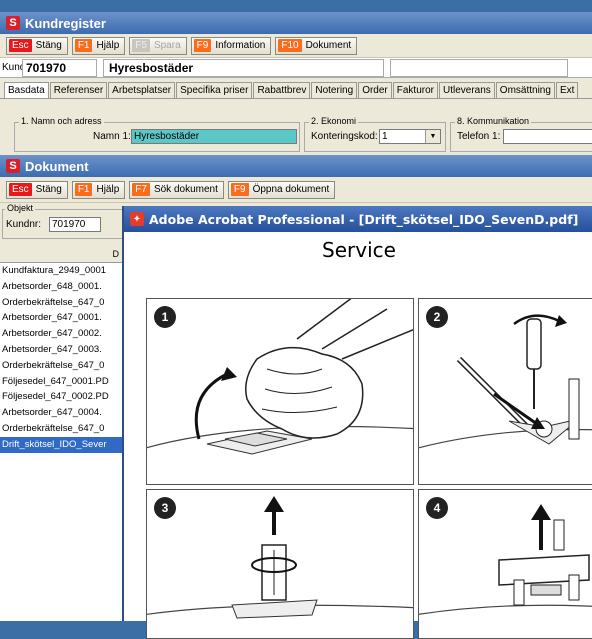 The image size is (592, 639). Describe the element at coordinates (328, 45) in the screenshot. I see `button-label: Dokument` at that location.